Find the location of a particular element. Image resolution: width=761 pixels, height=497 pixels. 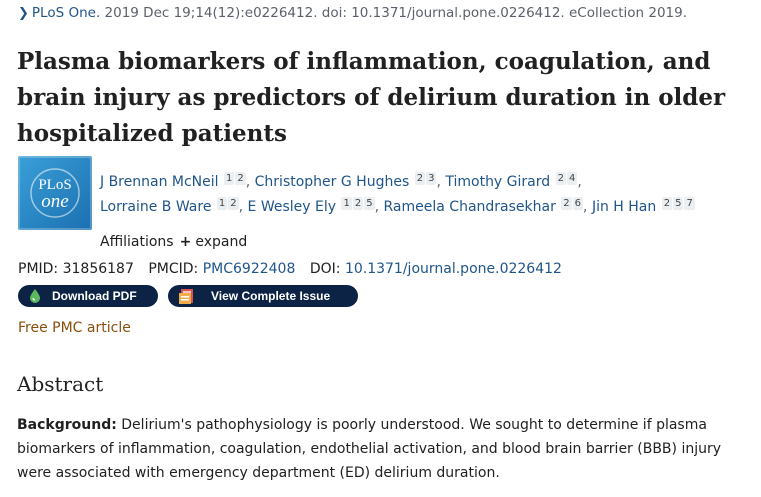

author-link: E Wesley Ely is located at coordinates (292, 207).